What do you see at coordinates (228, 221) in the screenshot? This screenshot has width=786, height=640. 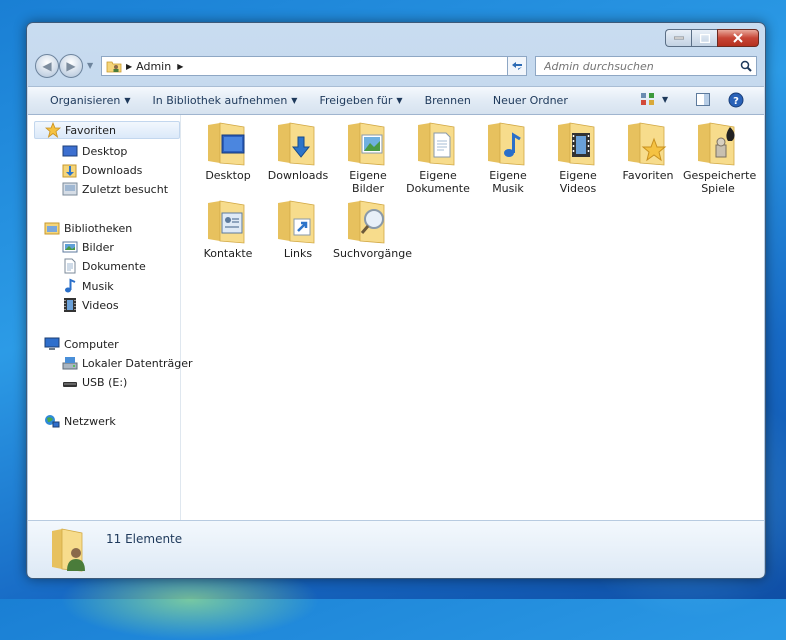 I see `contacts-folder-icon` at bounding box center [228, 221].